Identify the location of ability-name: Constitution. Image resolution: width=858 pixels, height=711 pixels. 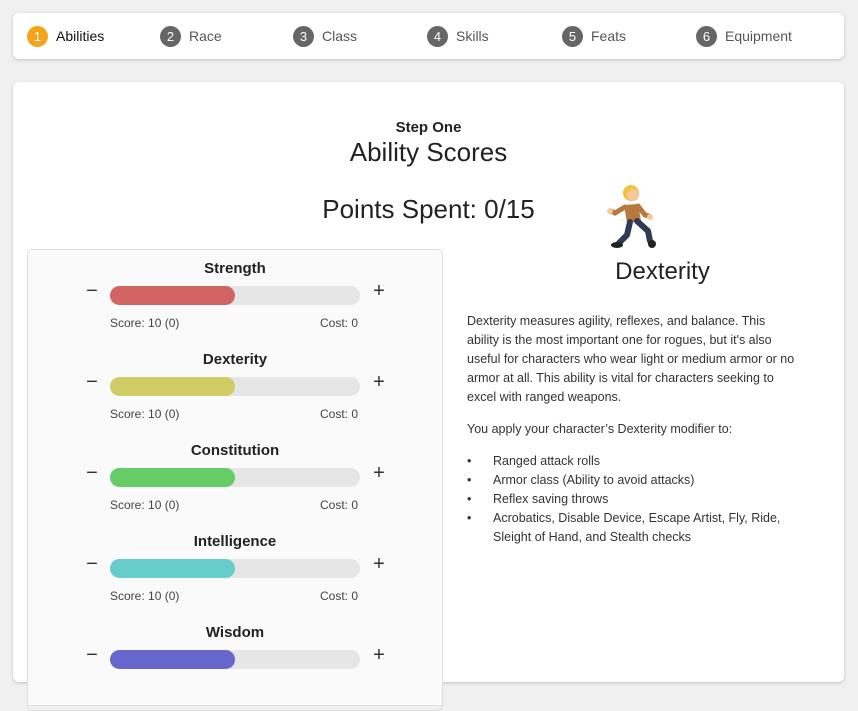
(235, 450).